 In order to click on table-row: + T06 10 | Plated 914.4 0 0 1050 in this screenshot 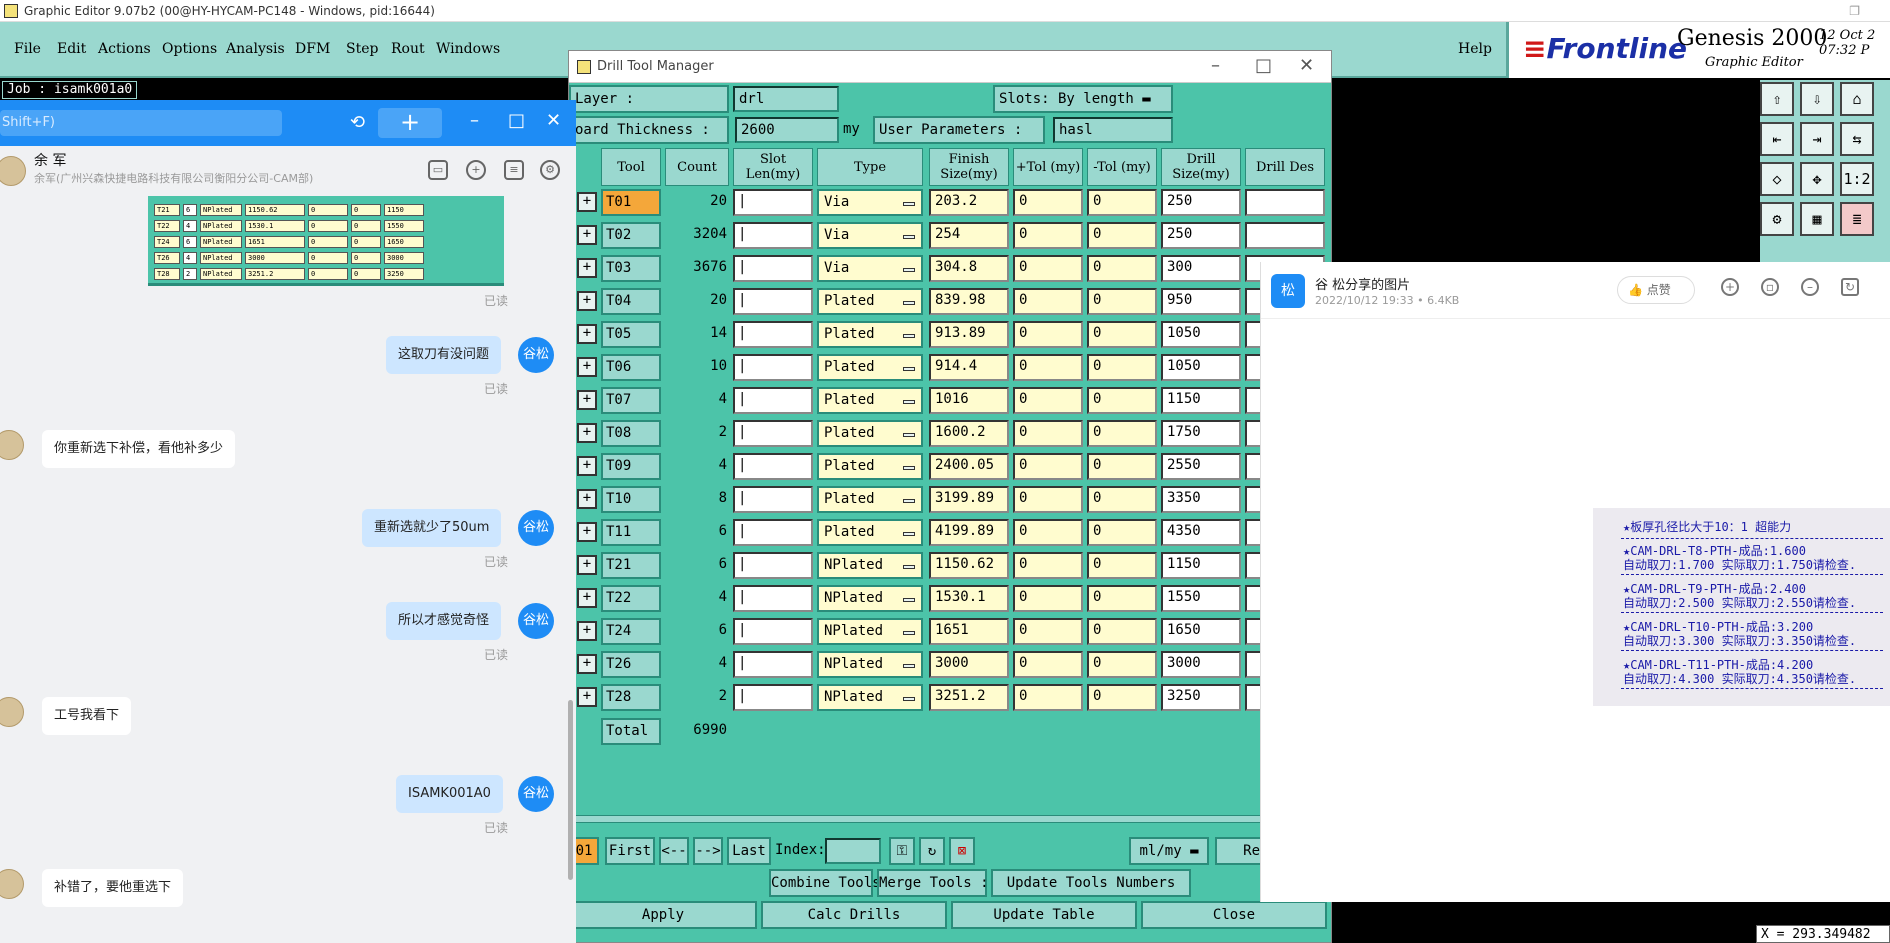, I will do `click(950, 367)`.